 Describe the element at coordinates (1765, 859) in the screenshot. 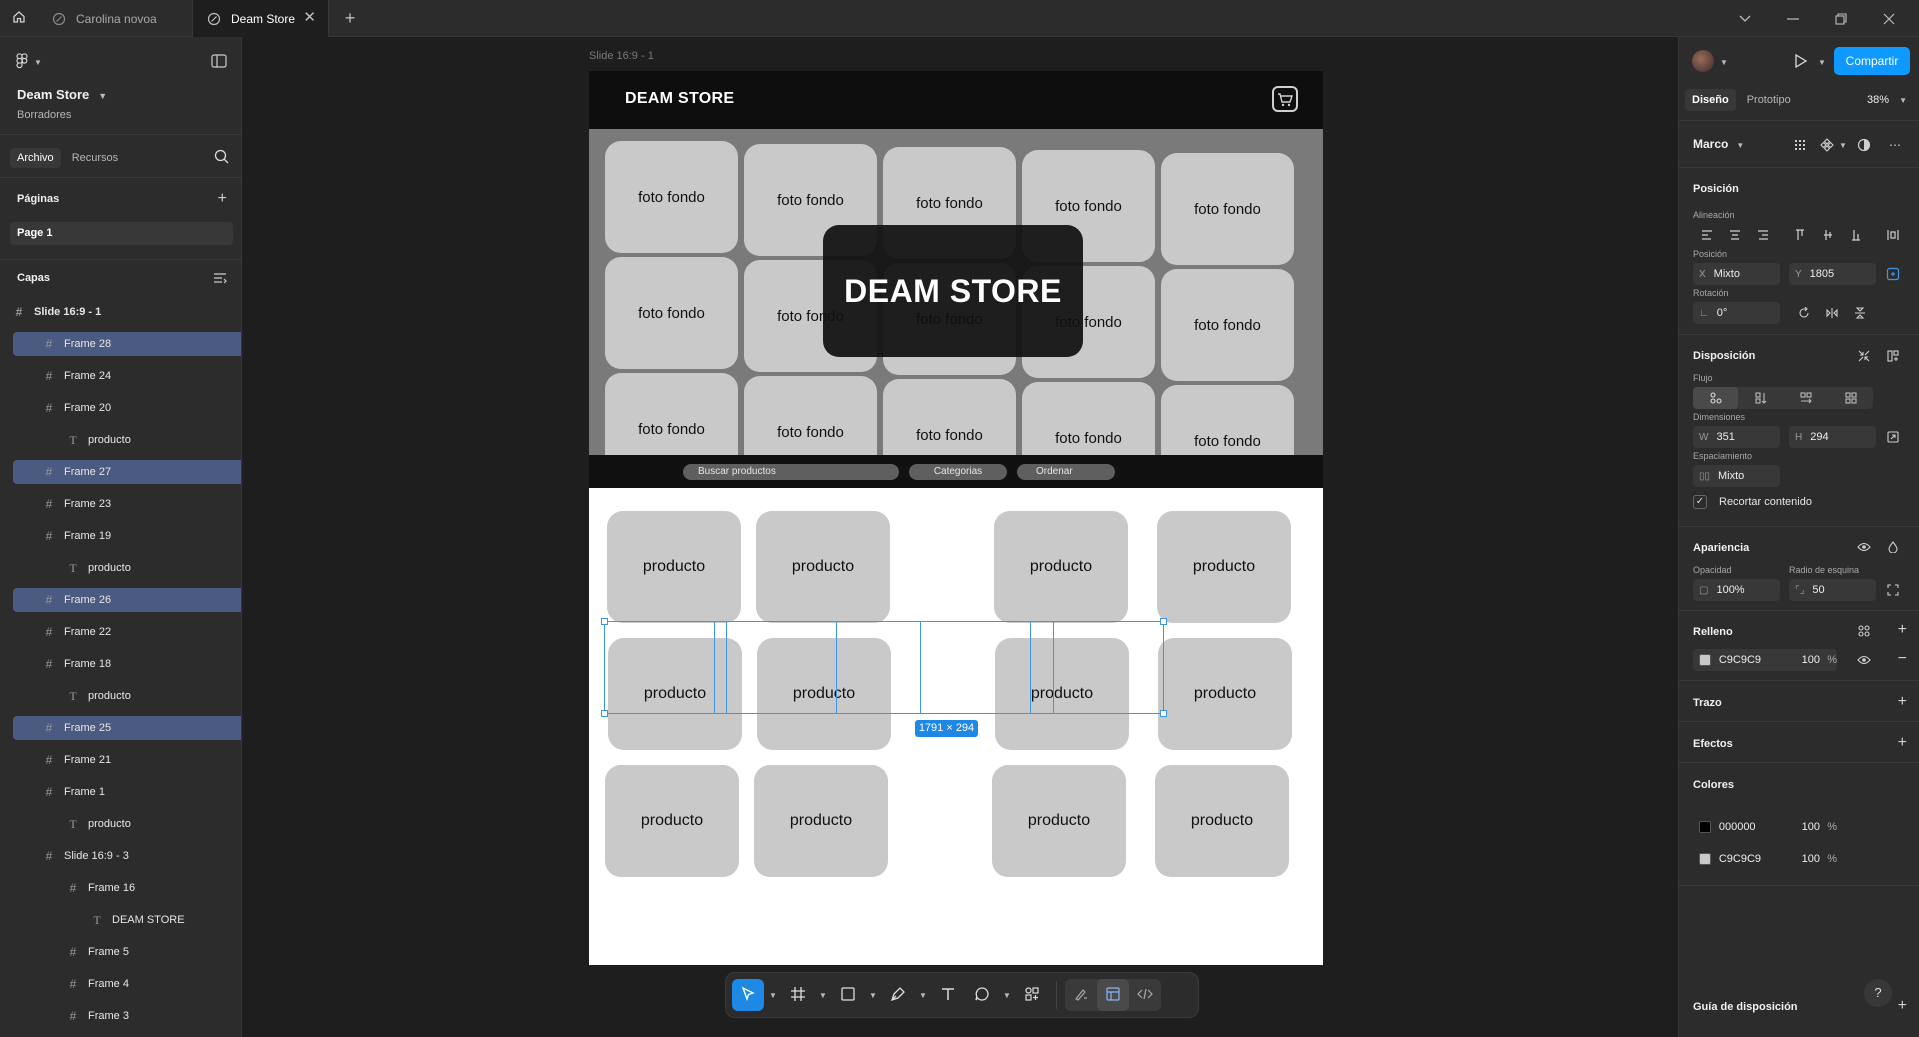

I see `color-row: C9C9C9 100%` at that location.